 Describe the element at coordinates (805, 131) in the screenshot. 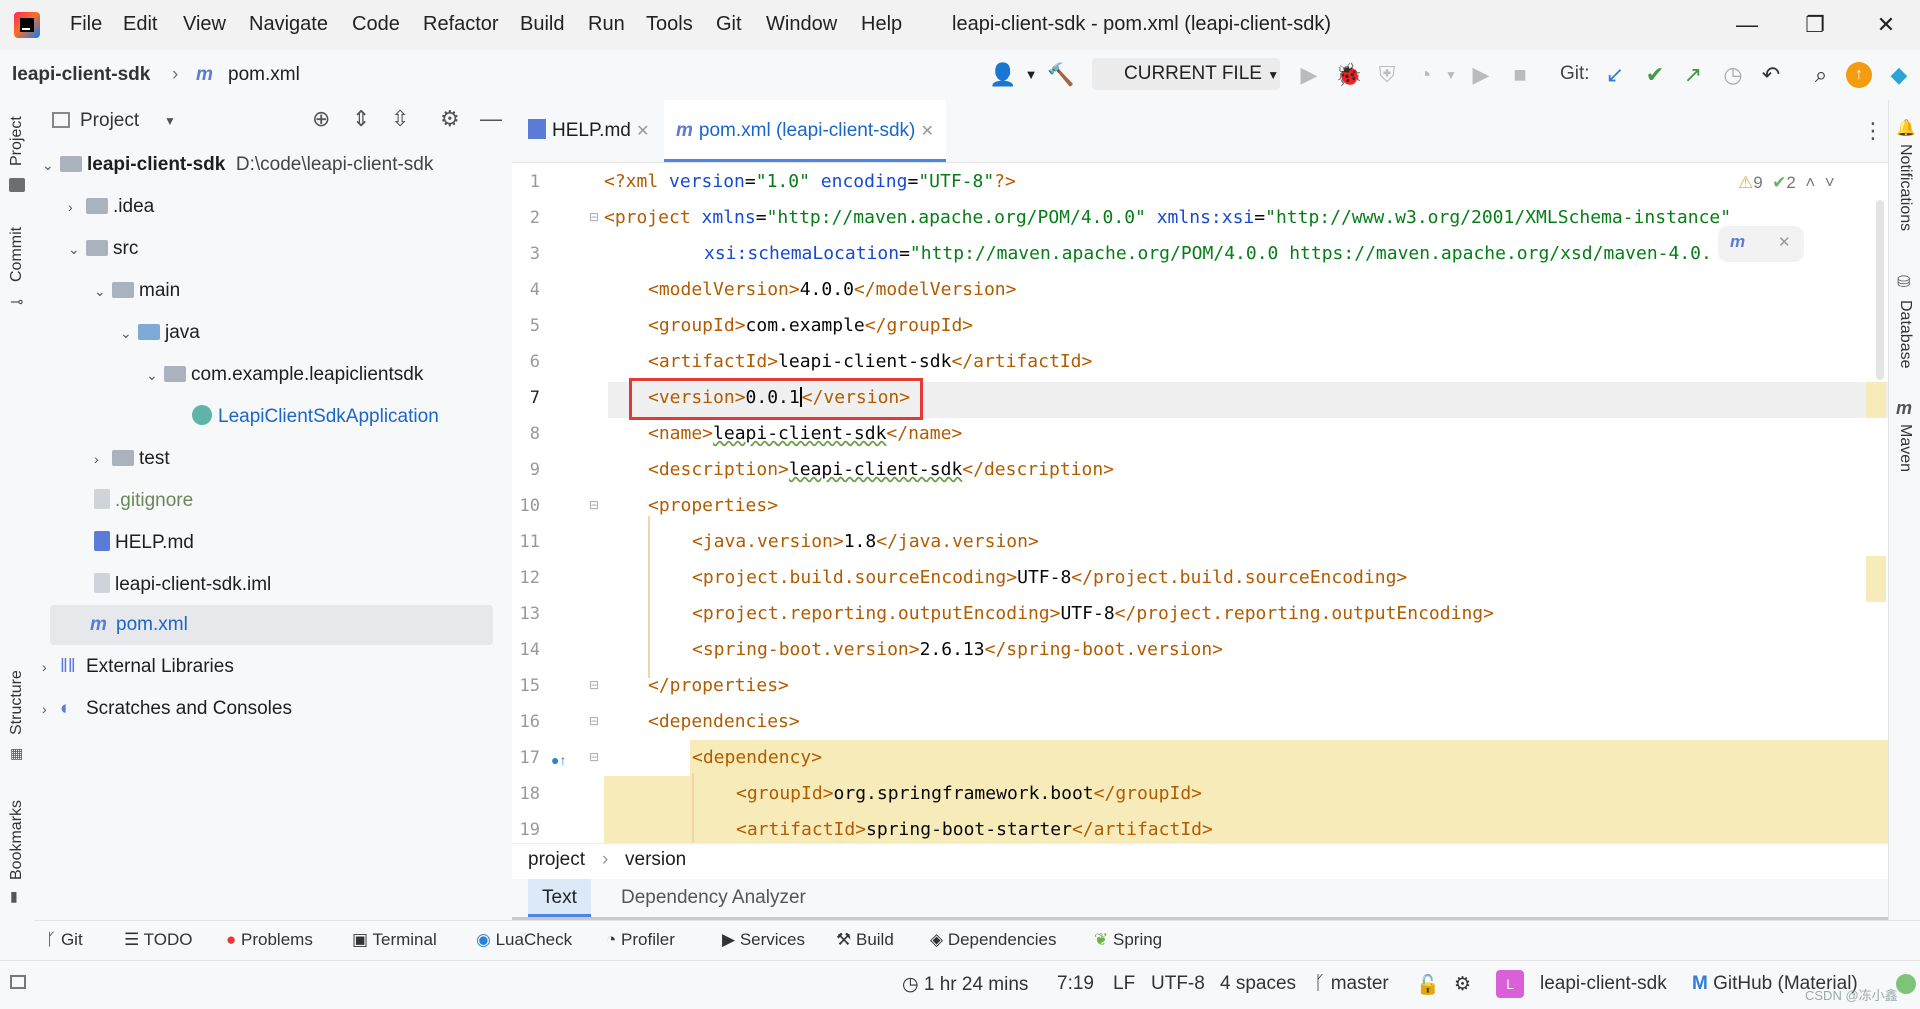

I see `tab-pom-xml: m pom.xml (leapi-client-sdk) ✕` at that location.